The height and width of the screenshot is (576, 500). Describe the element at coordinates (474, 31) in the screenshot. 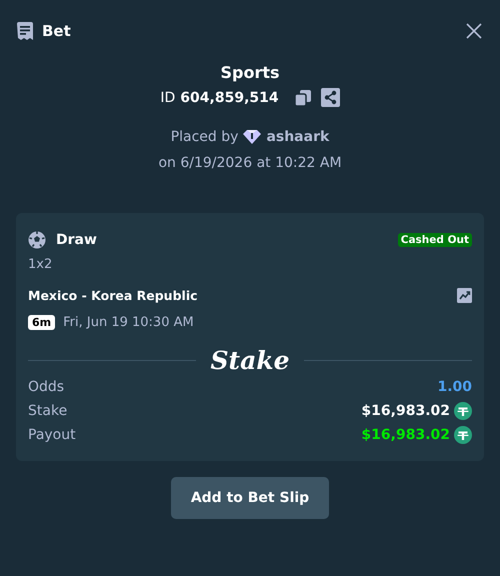

I see `close-button` at that location.